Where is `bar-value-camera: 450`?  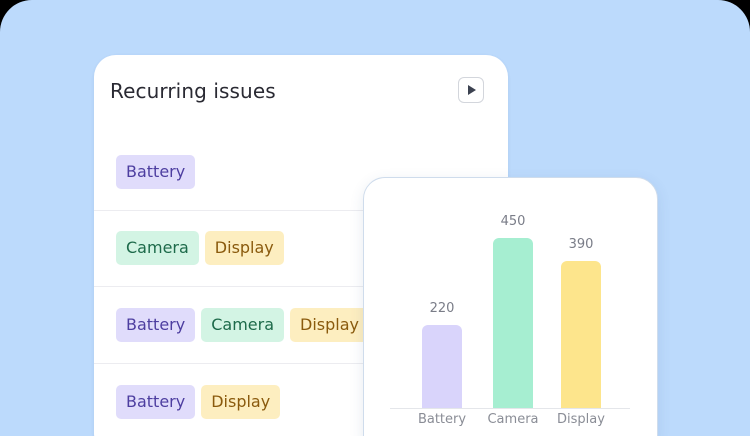 bar-value-camera: 450 is located at coordinates (513, 221).